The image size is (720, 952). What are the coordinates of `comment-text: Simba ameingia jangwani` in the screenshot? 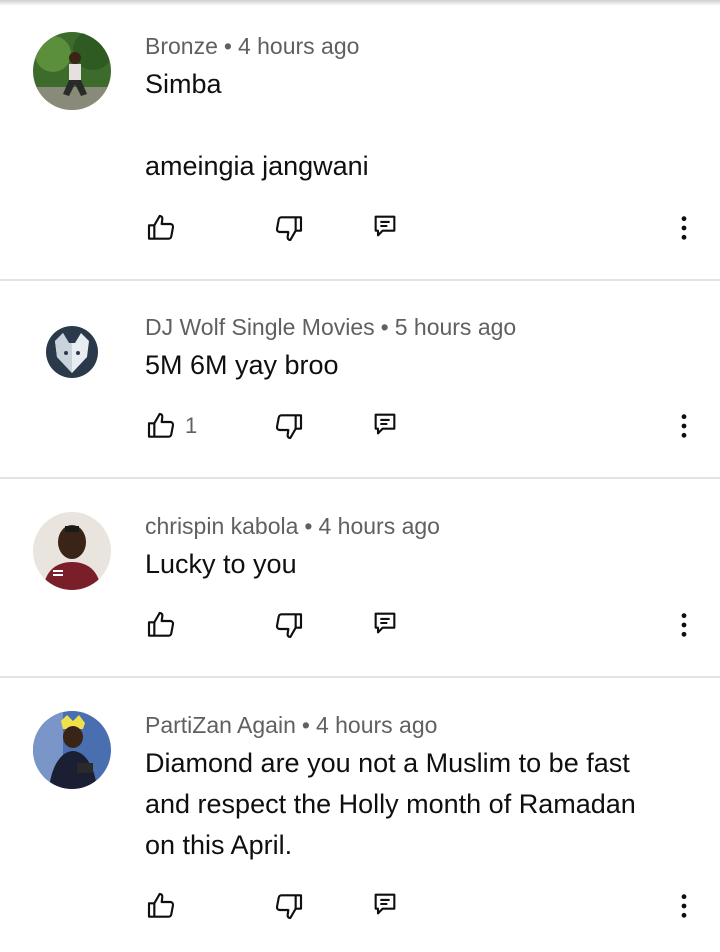 It's located at (417, 125).